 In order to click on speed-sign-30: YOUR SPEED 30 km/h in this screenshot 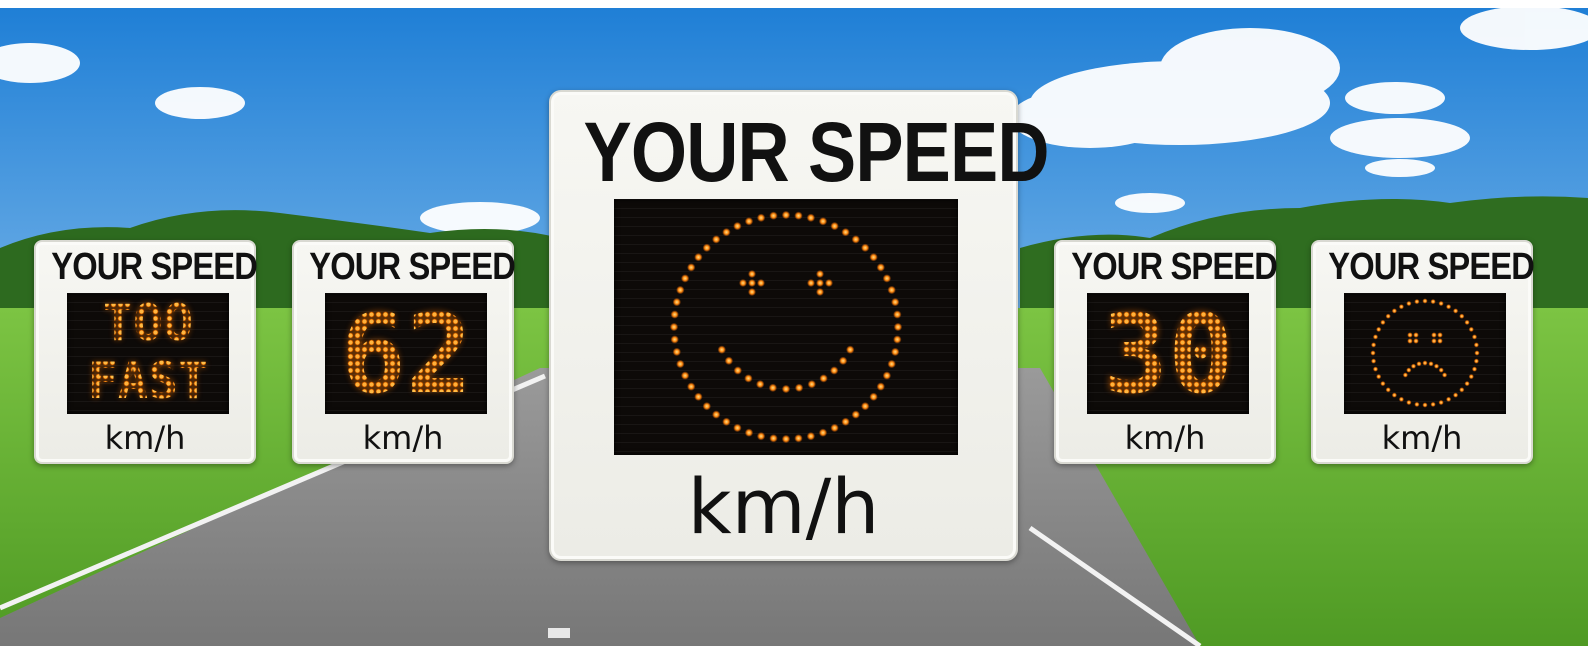, I will do `click(1166, 352)`.